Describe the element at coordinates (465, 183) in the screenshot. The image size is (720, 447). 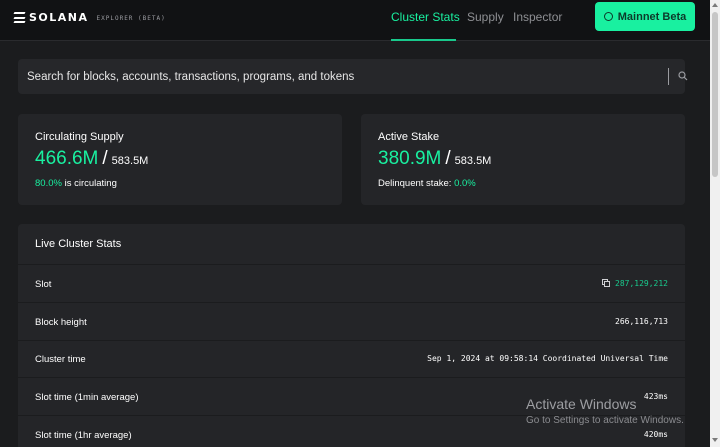
I see `delinquent-value: 0.0%` at that location.